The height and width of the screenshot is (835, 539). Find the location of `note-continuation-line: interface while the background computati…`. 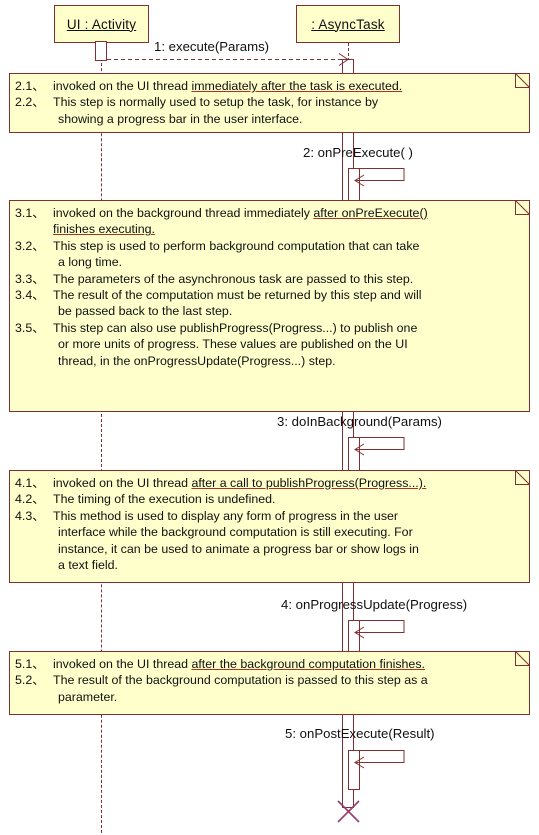

note-continuation-line: interface while the background computati… is located at coordinates (235, 532).